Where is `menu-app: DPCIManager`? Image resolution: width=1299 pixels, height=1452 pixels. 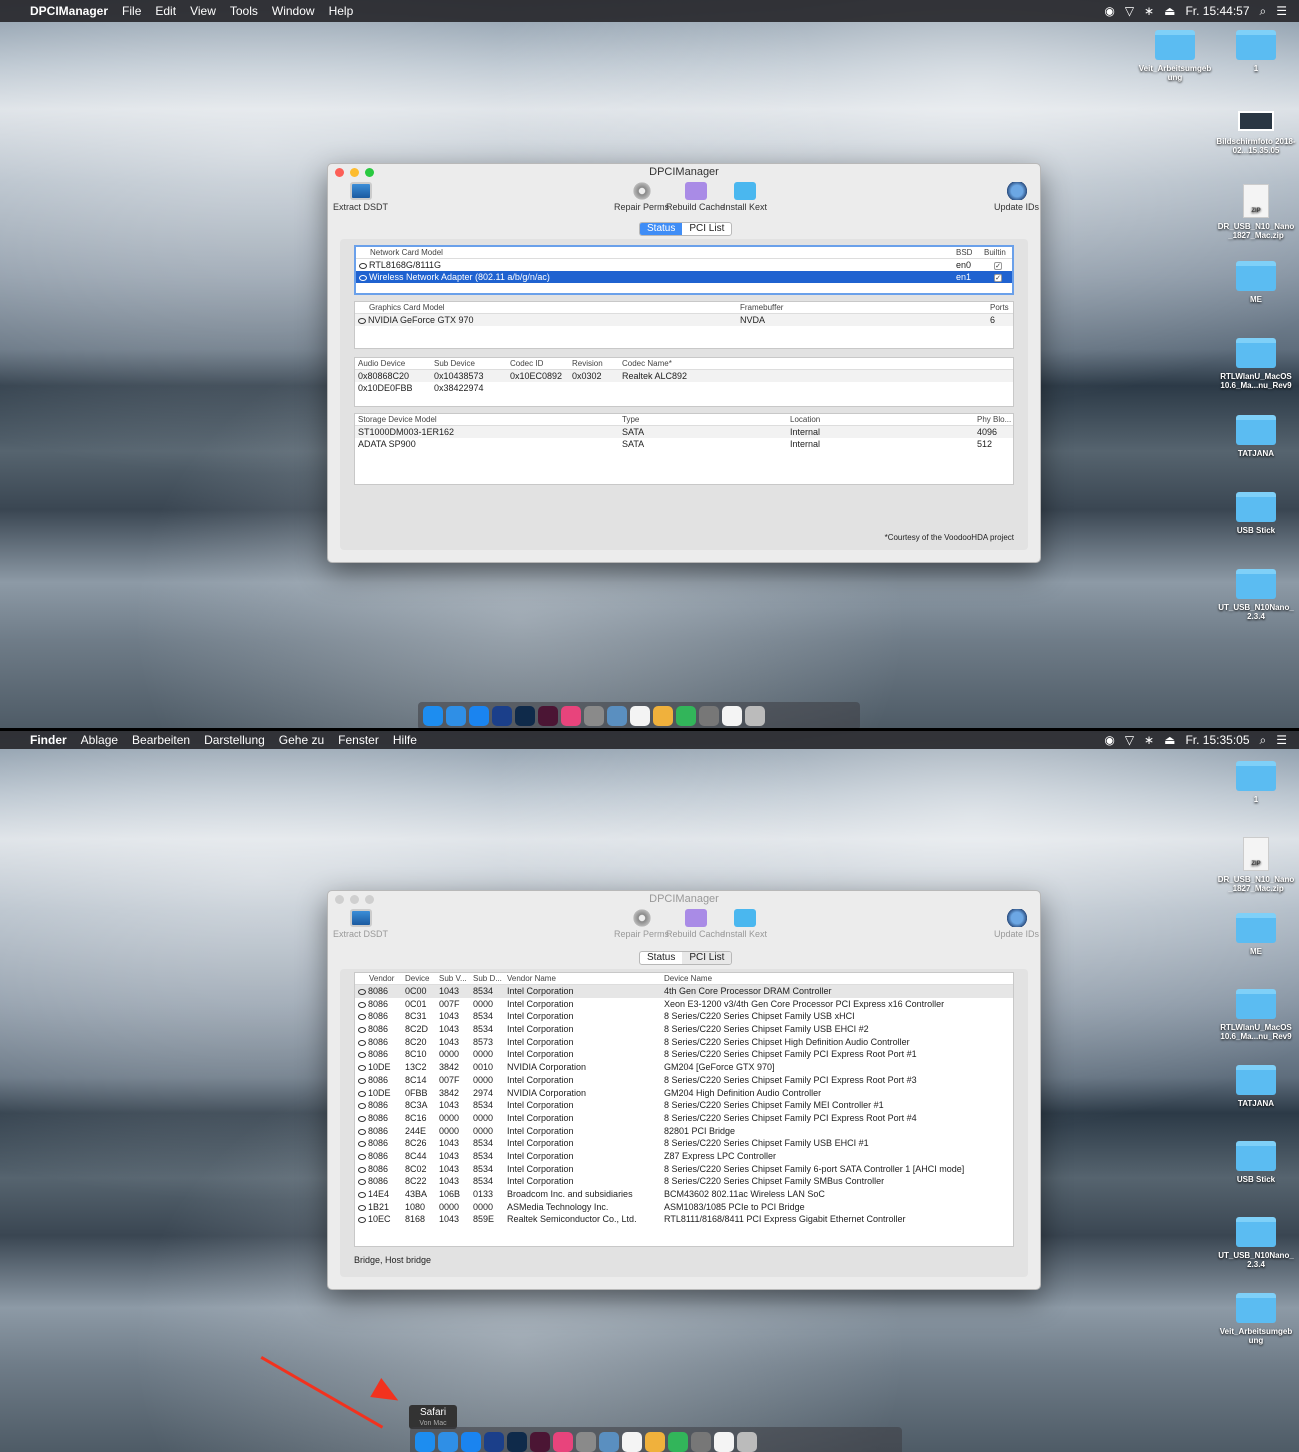
menu-app: DPCIManager is located at coordinates (69, 11).